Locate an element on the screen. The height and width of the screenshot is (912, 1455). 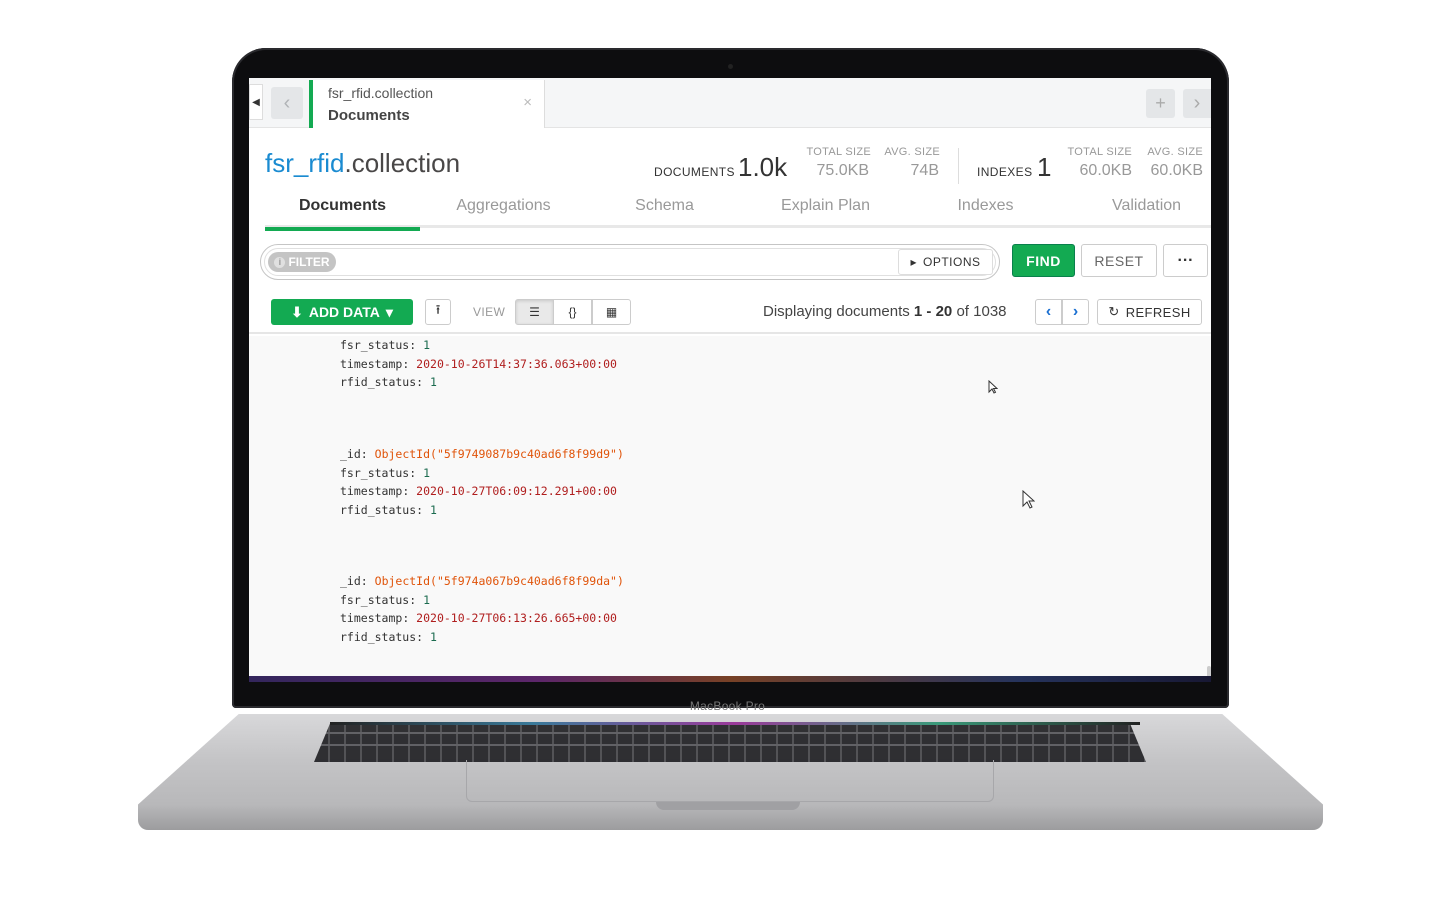
refresh-label: REFRESH is located at coordinates (1158, 312).